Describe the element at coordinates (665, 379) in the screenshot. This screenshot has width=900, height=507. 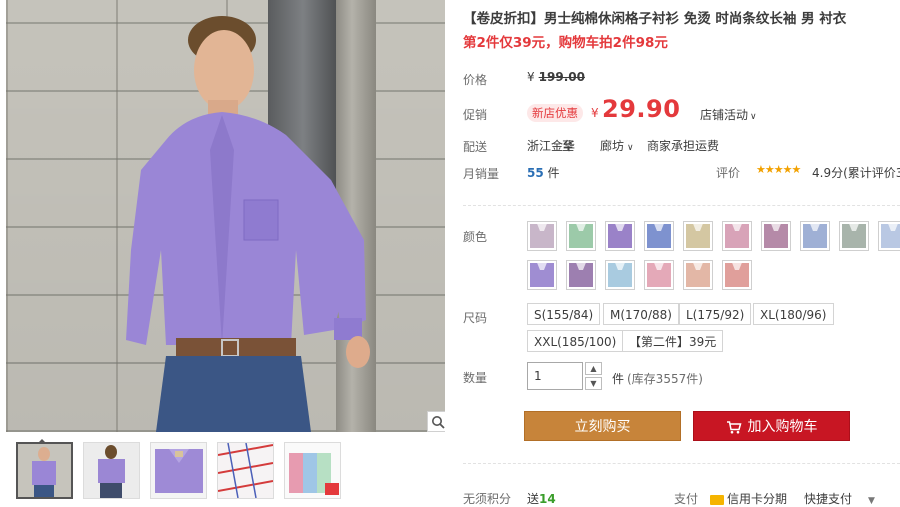
I see `stock-info: (库存3557件)` at that location.